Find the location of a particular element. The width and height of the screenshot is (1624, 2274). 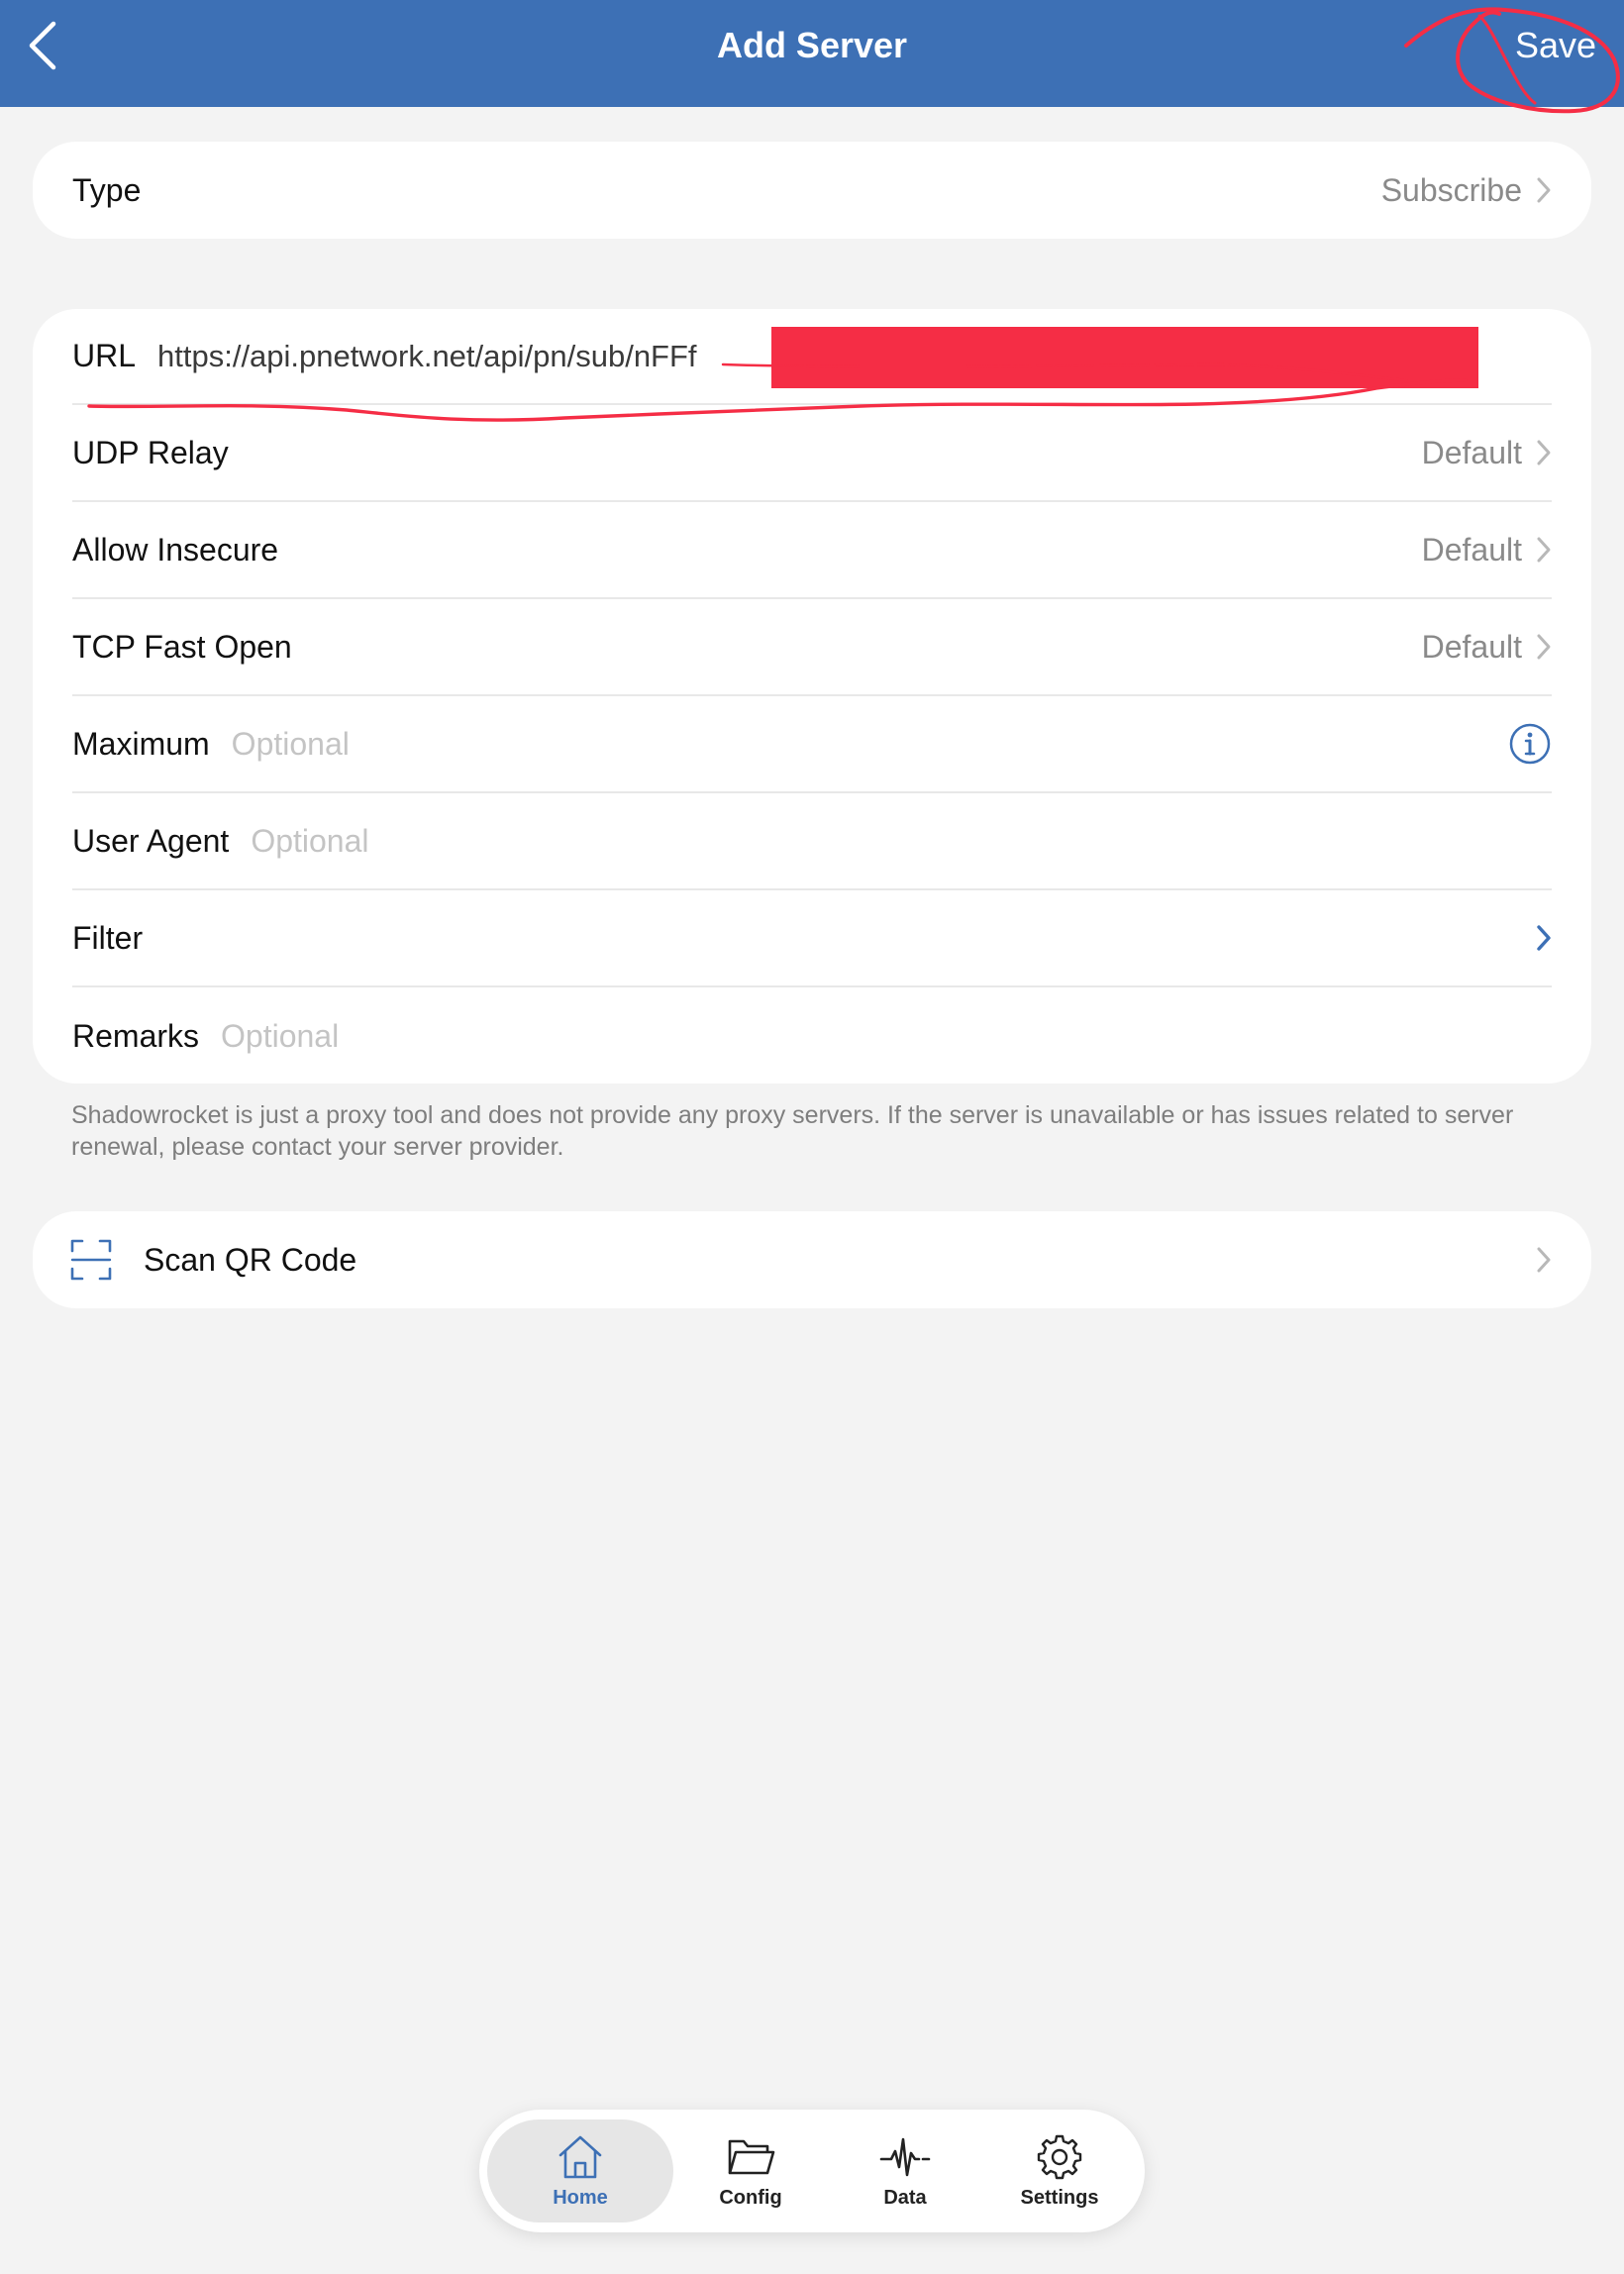

tab-settings: Settings is located at coordinates (1059, 2170).